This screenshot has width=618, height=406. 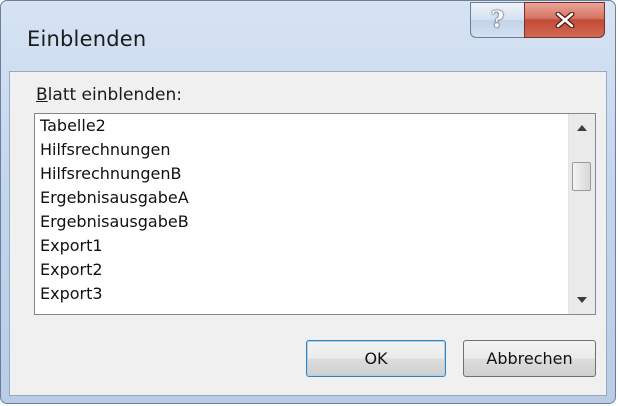 I want to click on list-item: Hilfsrechnungen, so click(x=301, y=150).